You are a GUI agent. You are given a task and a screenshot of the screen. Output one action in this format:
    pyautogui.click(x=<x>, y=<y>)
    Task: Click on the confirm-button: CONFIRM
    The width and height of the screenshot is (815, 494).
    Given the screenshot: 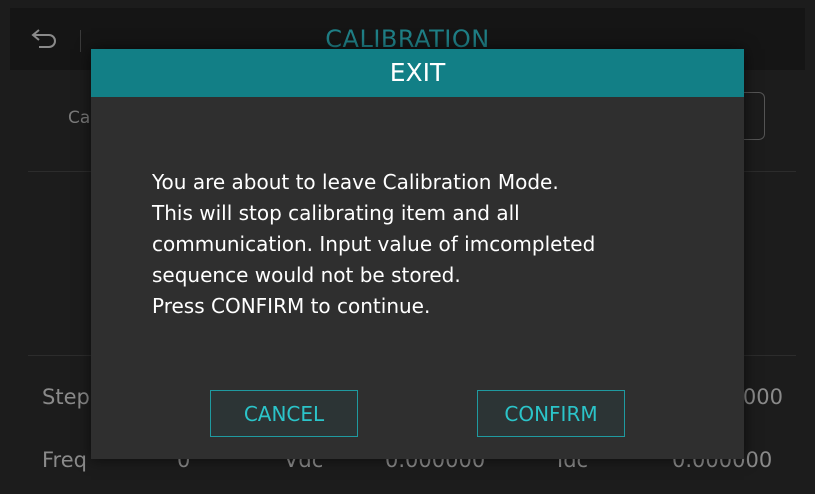 What is the action you would take?
    pyautogui.click(x=551, y=413)
    